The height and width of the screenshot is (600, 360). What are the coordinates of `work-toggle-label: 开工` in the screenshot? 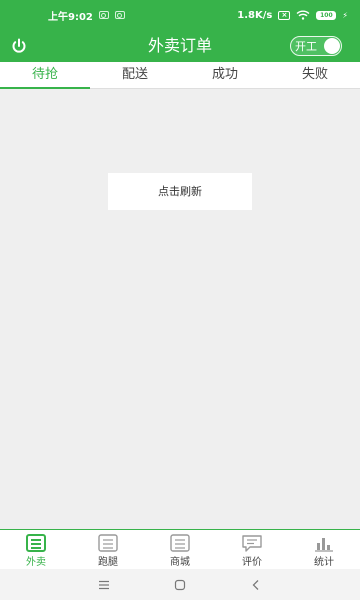 It's located at (306, 46).